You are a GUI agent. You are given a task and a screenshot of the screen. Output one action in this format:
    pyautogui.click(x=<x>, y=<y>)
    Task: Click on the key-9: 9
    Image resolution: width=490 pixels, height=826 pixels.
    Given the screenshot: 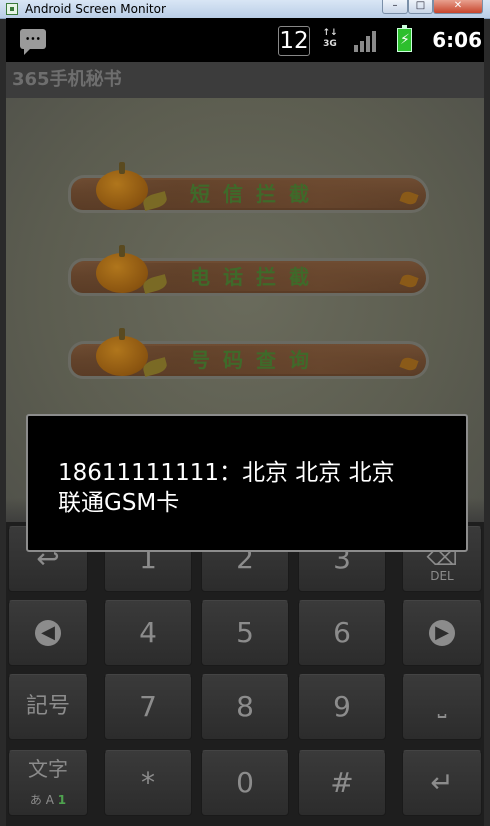 What is the action you would take?
    pyautogui.click(x=342, y=707)
    